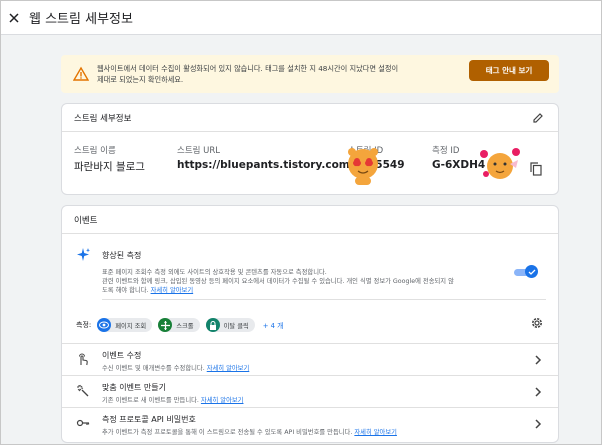  Describe the element at coordinates (149, 419) in the screenshot. I see `row-title: 측정 프로토콜 API 비밀번호` at that location.